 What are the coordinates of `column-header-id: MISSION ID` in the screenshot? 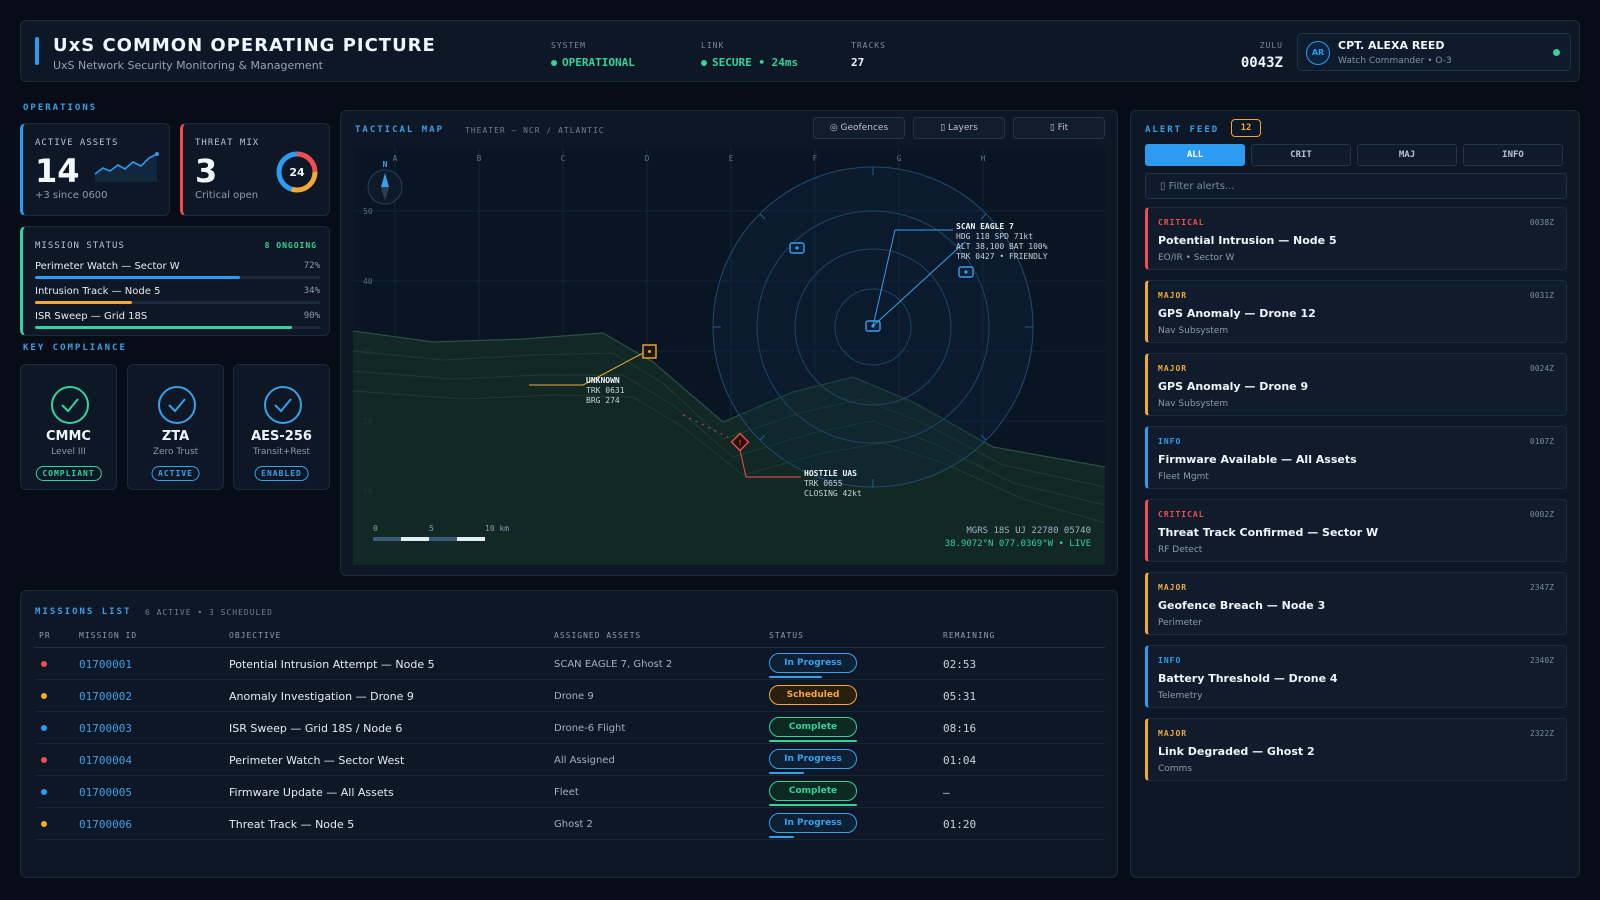 It's located at (108, 635).